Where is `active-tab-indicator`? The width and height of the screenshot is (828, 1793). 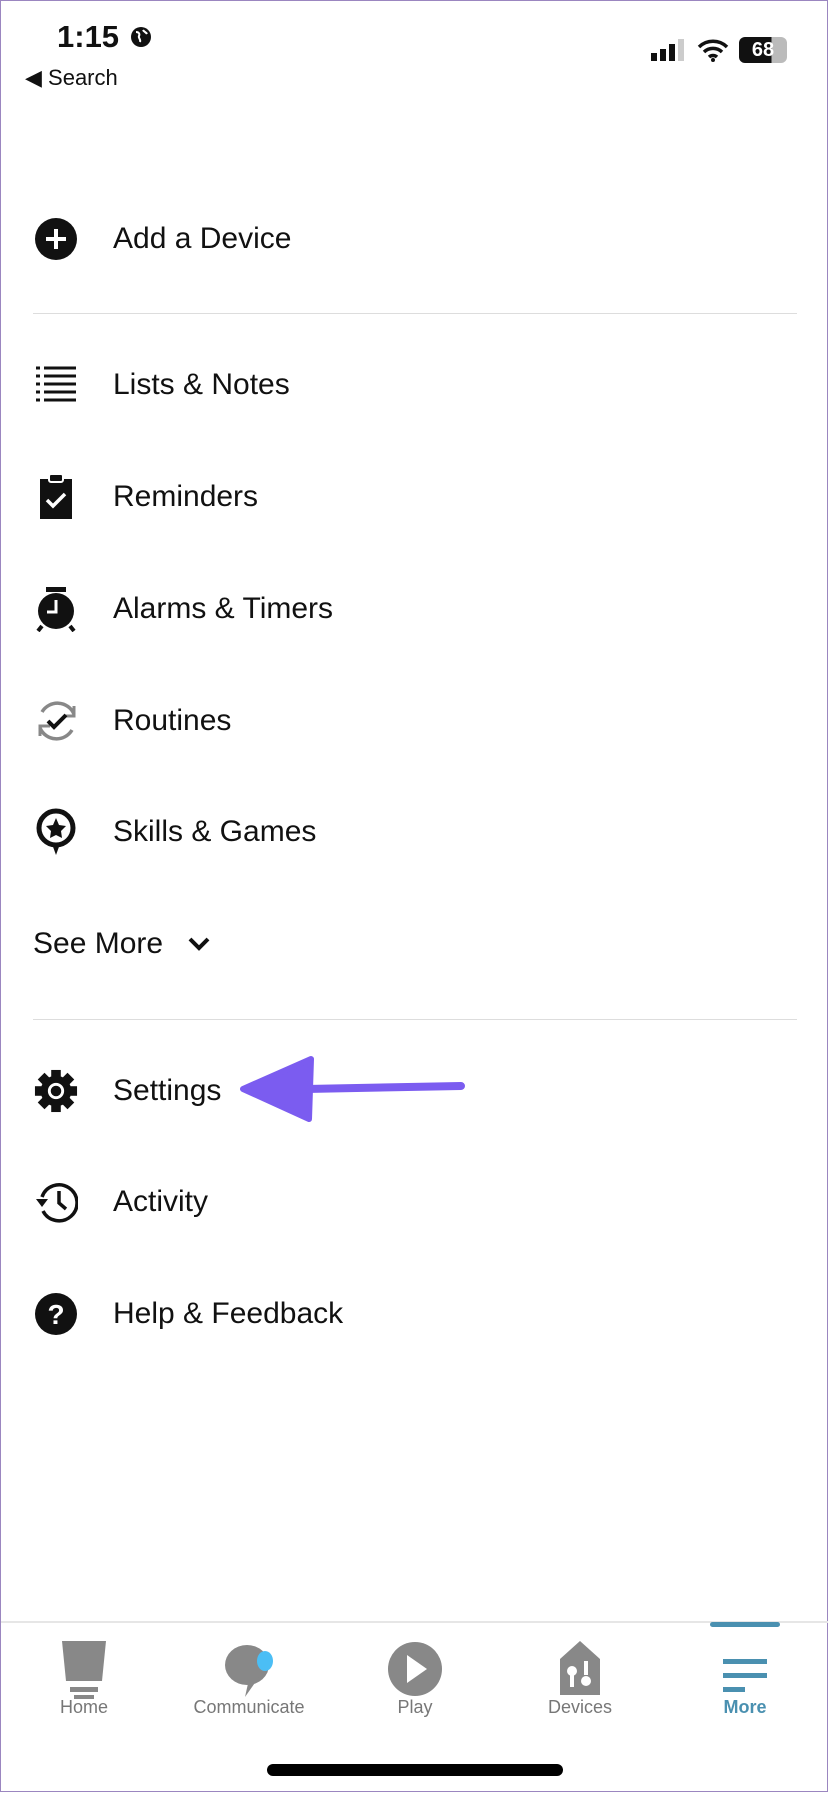 active-tab-indicator is located at coordinates (745, 1624).